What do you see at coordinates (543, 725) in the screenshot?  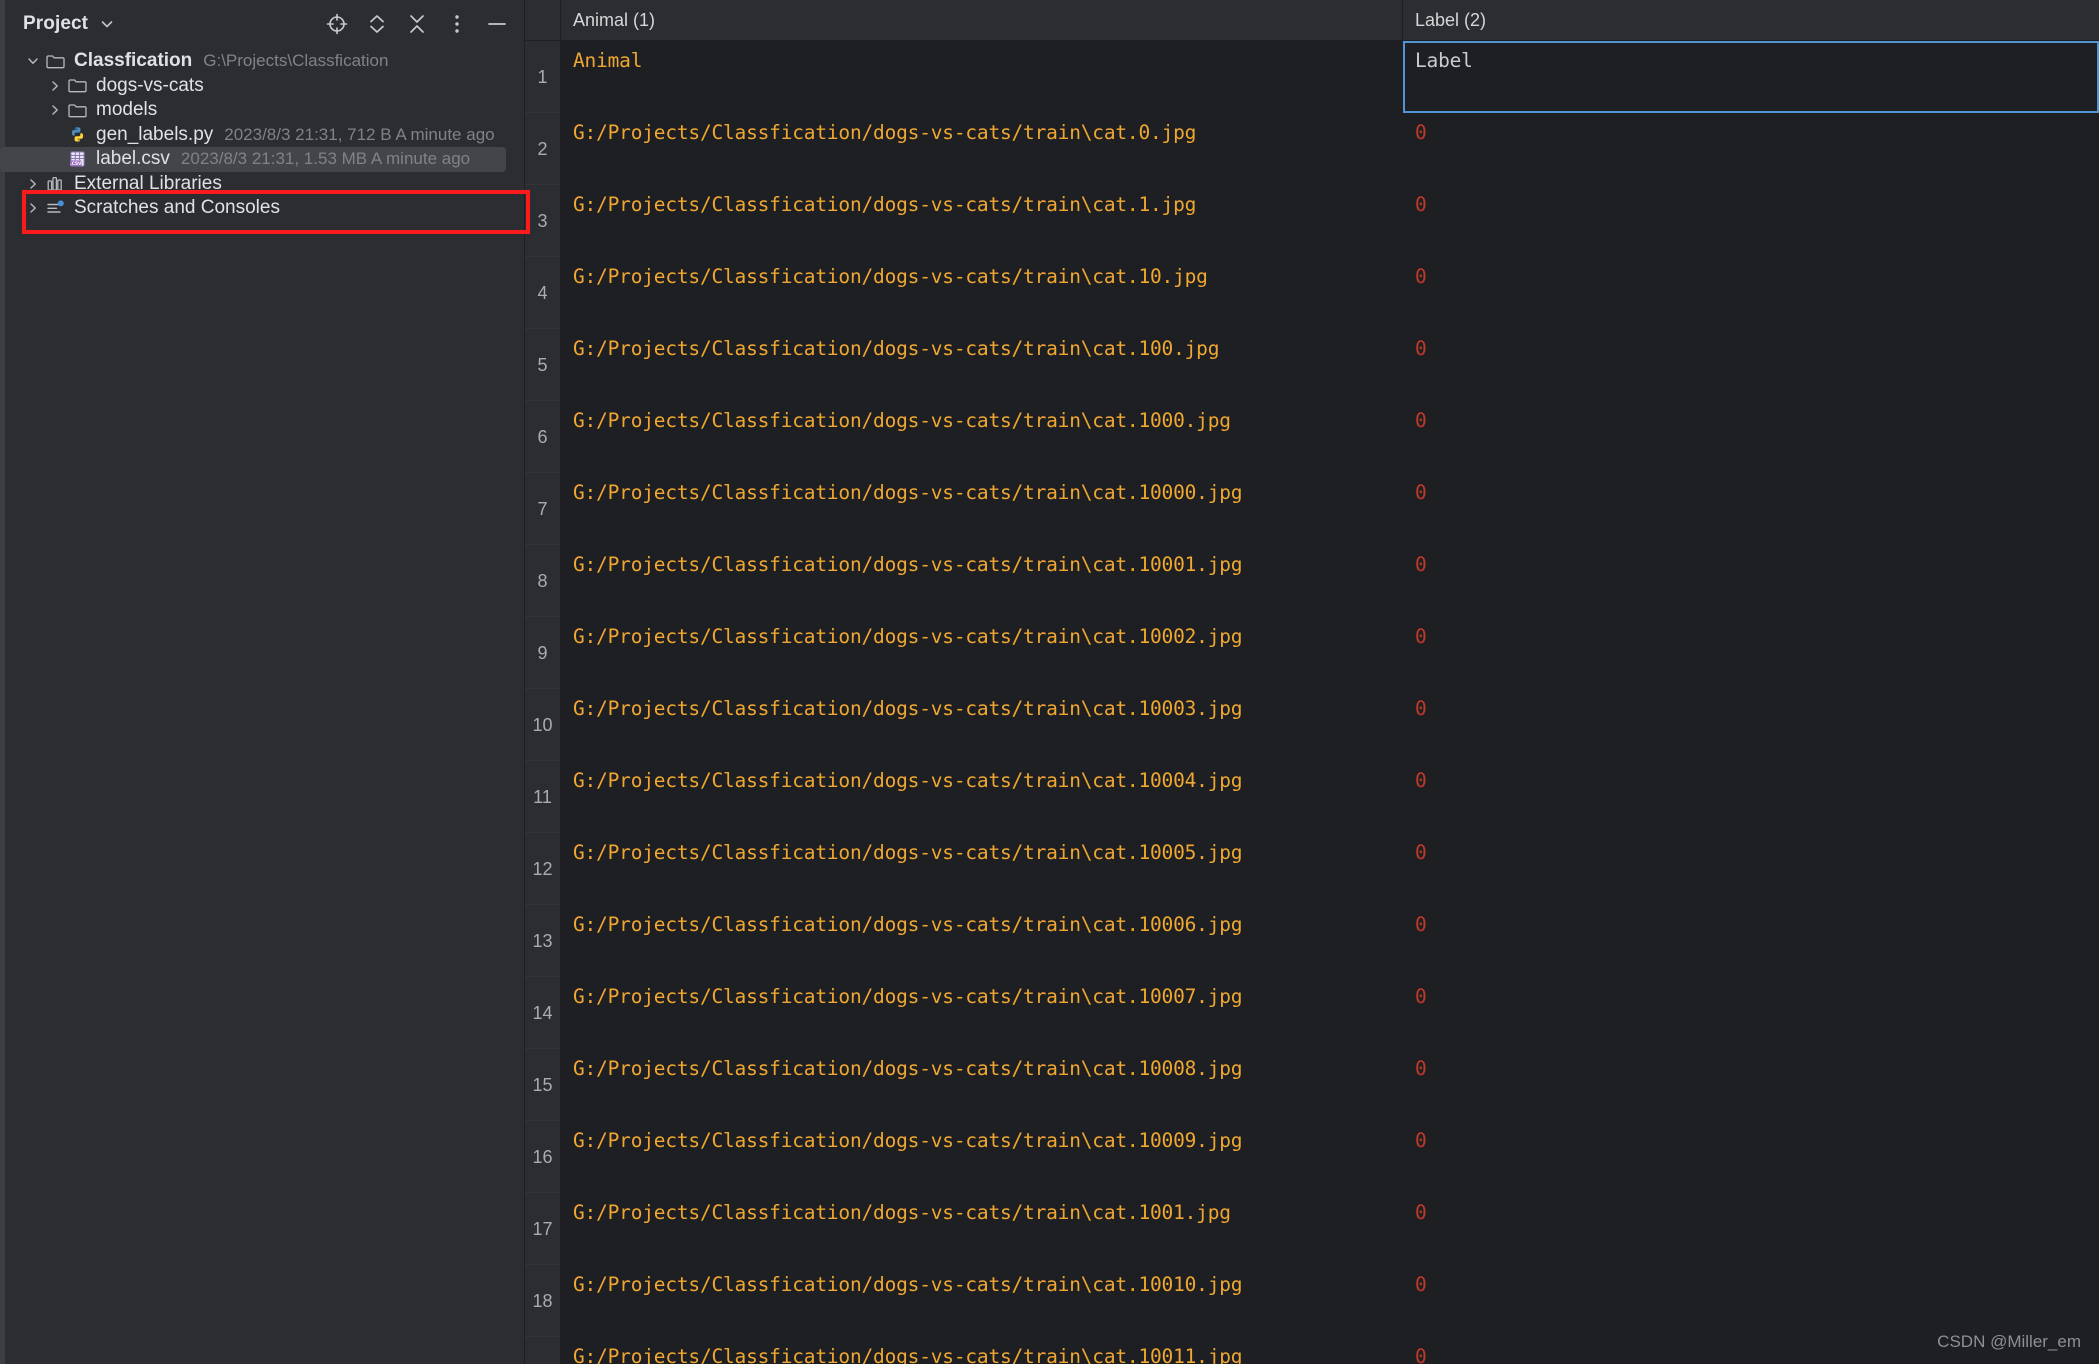 I see `row-number-gutter: 10` at bounding box center [543, 725].